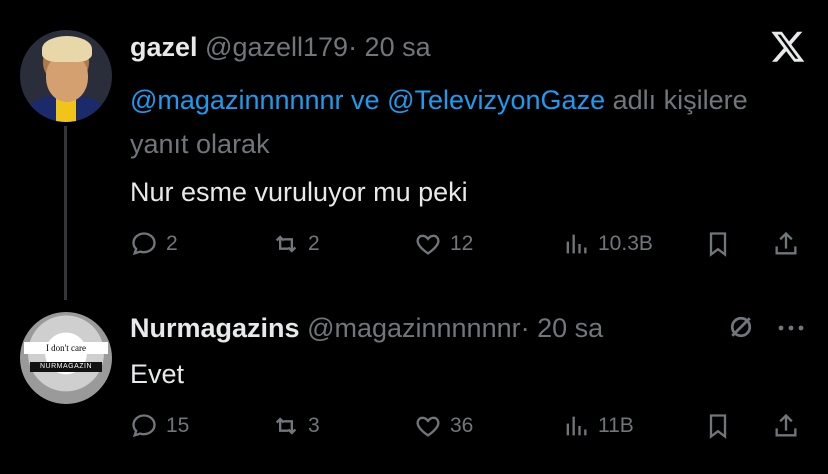 This screenshot has width=828, height=474. Describe the element at coordinates (66, 358) in the screenshot. I see `avatar-nurmagazins: I don't care NURMAGAZIN` at that location.